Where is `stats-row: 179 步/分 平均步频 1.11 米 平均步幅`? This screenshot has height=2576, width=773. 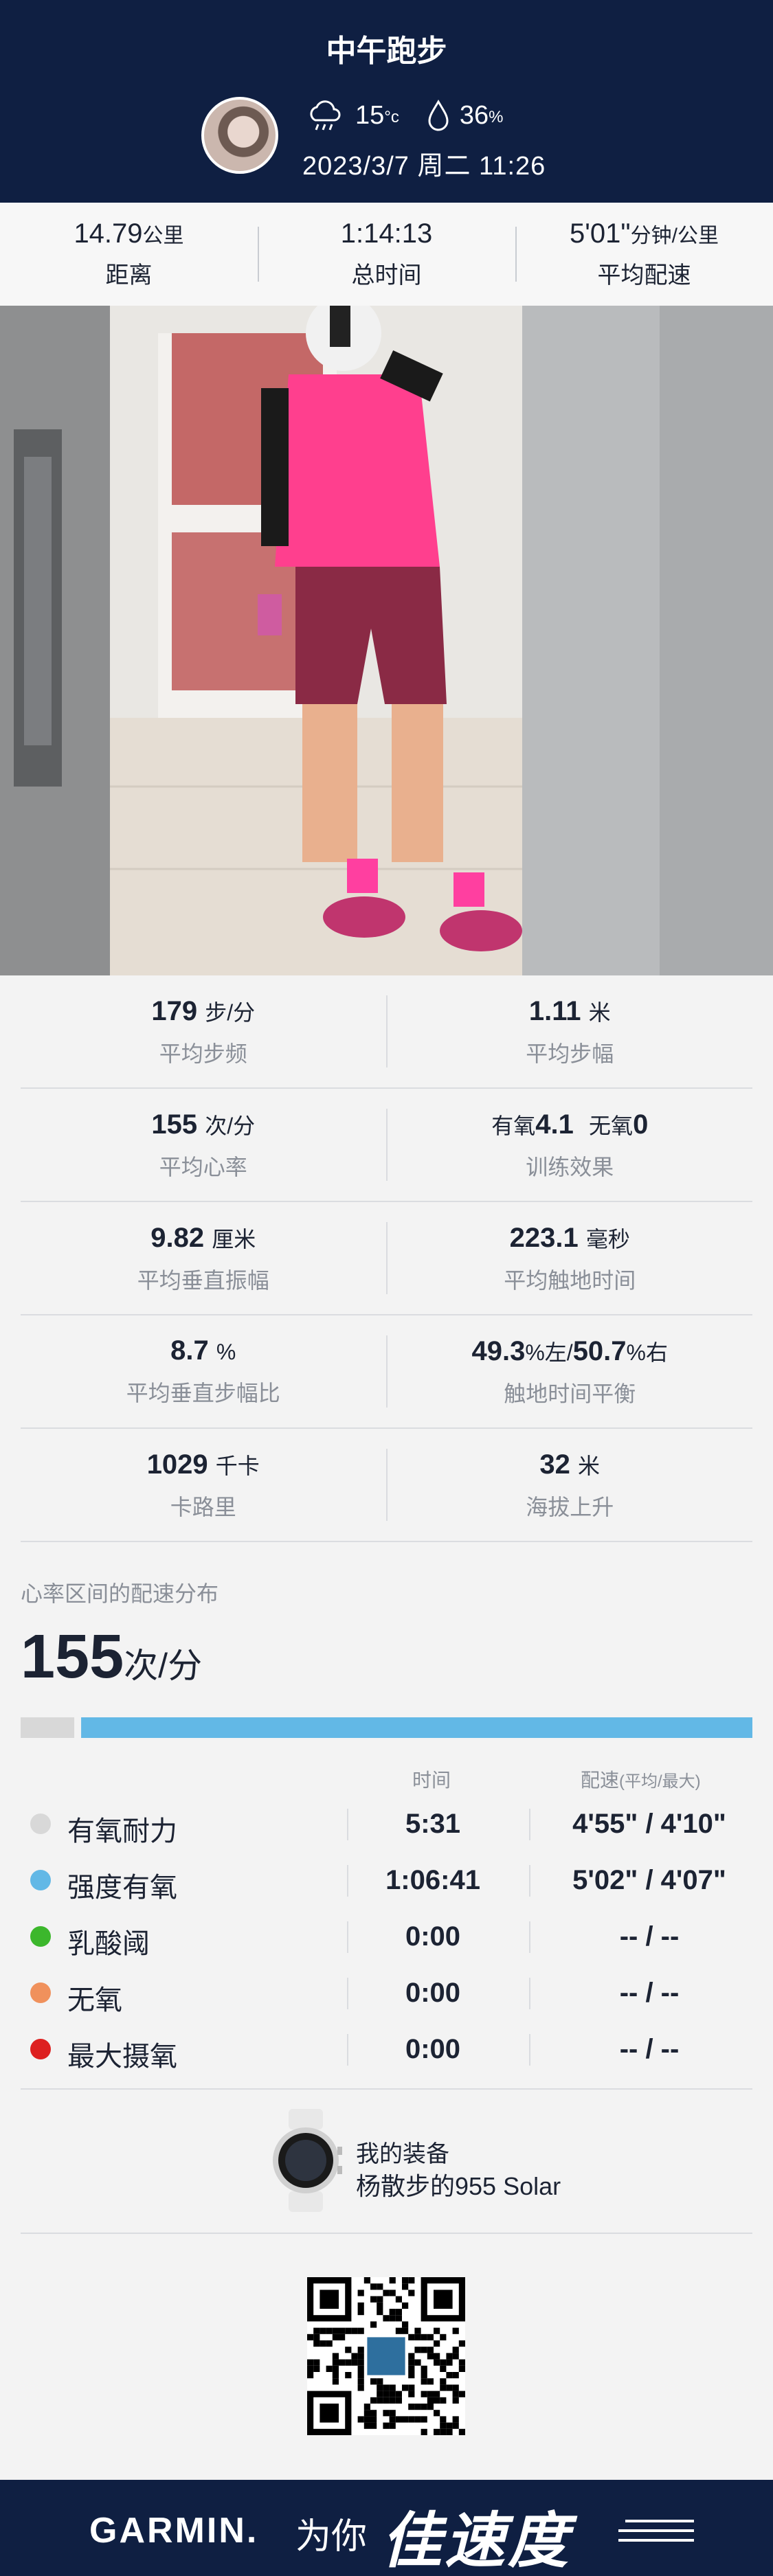 stats-row: 179 步/分 平均步频 1.11 米 平均步幅 is located at coordinates (386, 1032).